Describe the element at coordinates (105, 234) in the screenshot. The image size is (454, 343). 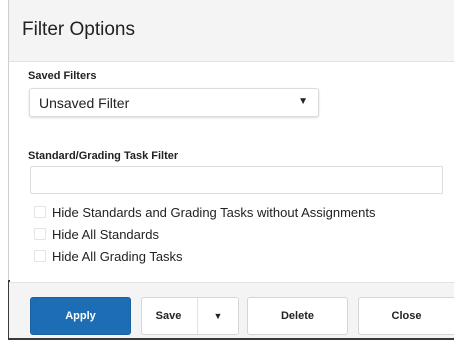
I see `hide-all-standards-label: Hide All Standards` at that location.